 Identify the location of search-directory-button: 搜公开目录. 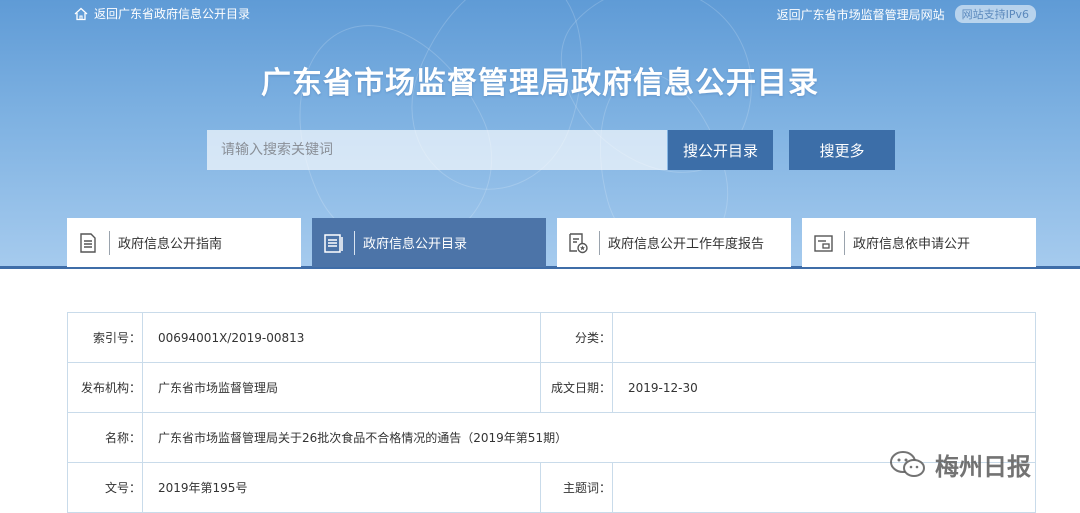
(720, 150).